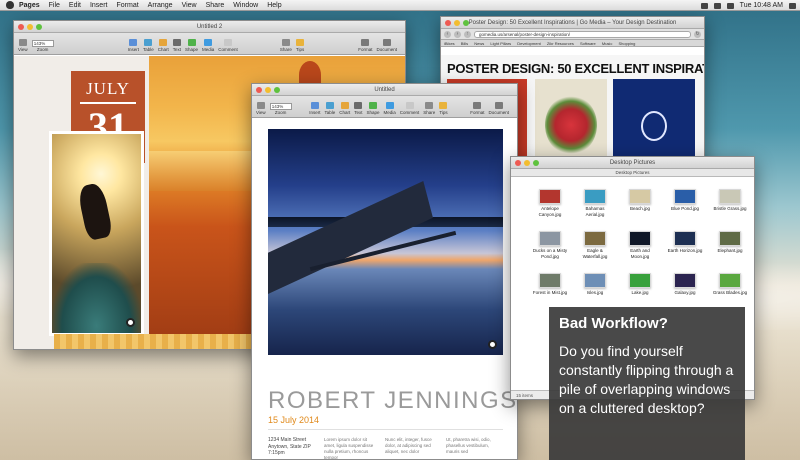 Image resolution: width=800 pixels, height=460 pixels. What do you see at coordinates (595, 284) in the screenshot?
I see `file-item: Isles.jpg` at bounding box center [595, 284].